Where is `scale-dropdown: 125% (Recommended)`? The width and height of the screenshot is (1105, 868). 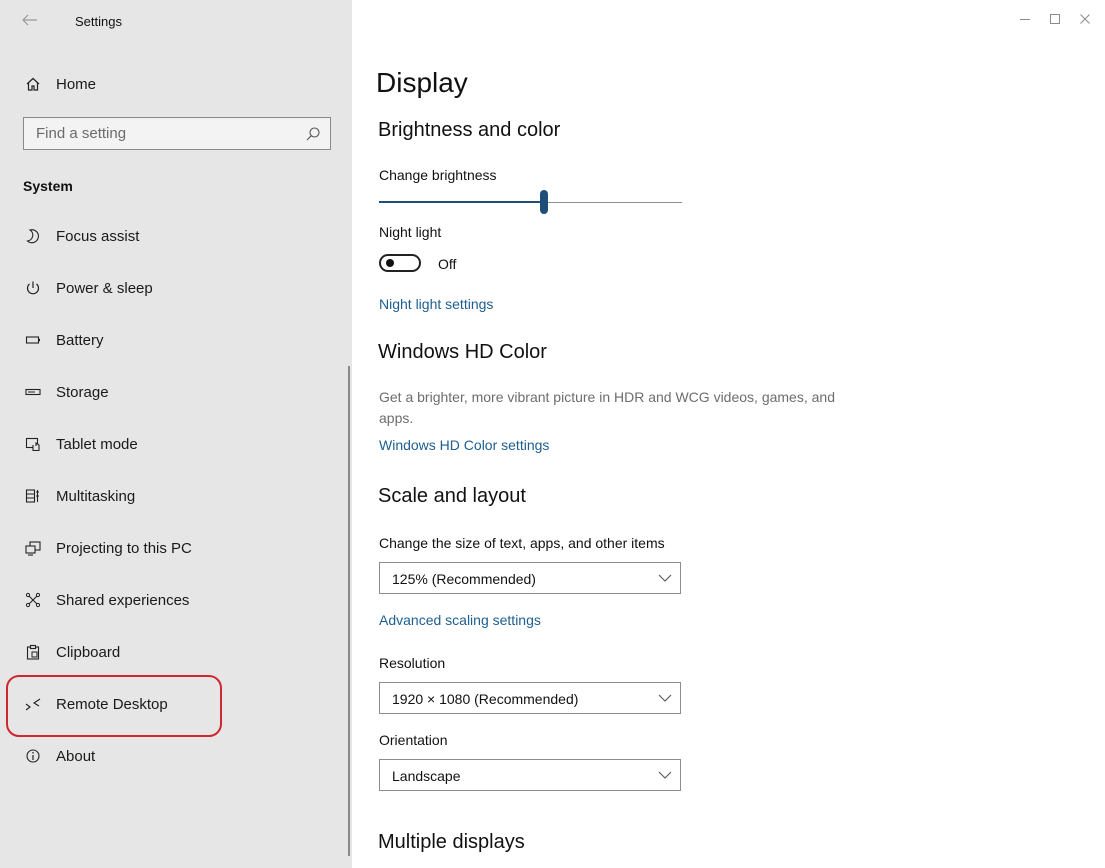 scale-dropdown: 125% (Recommended) is located at coordinates (530, 578).